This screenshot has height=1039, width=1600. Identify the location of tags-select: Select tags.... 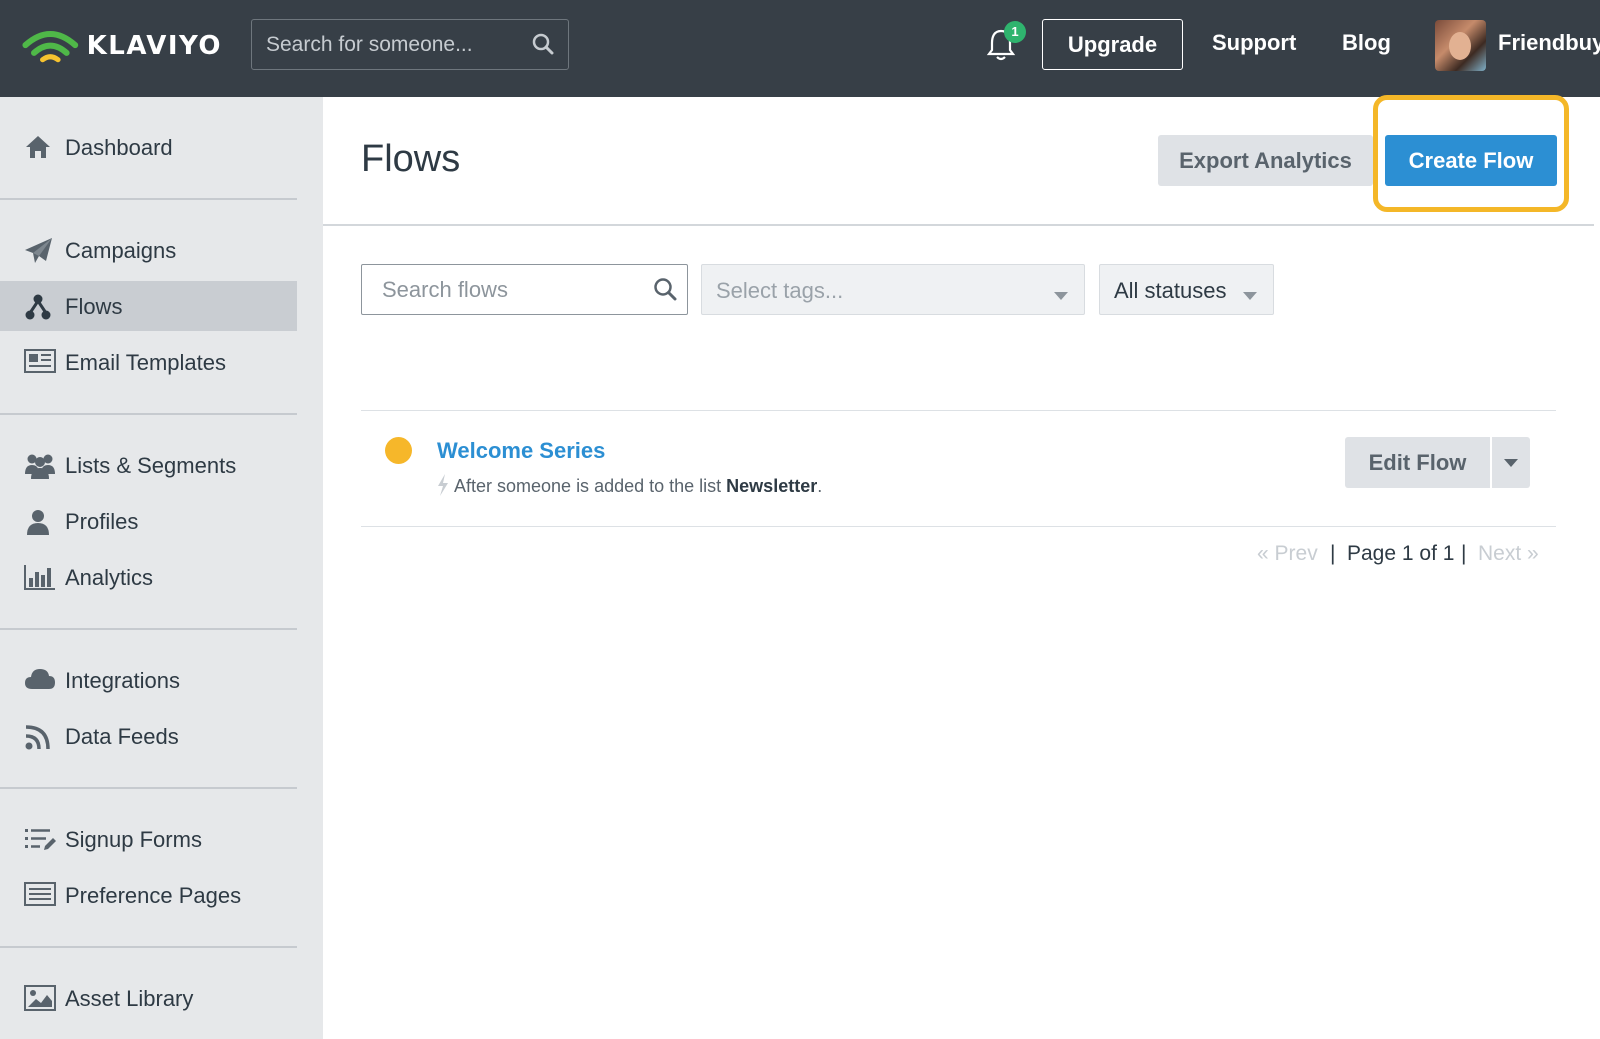
(893, 289).